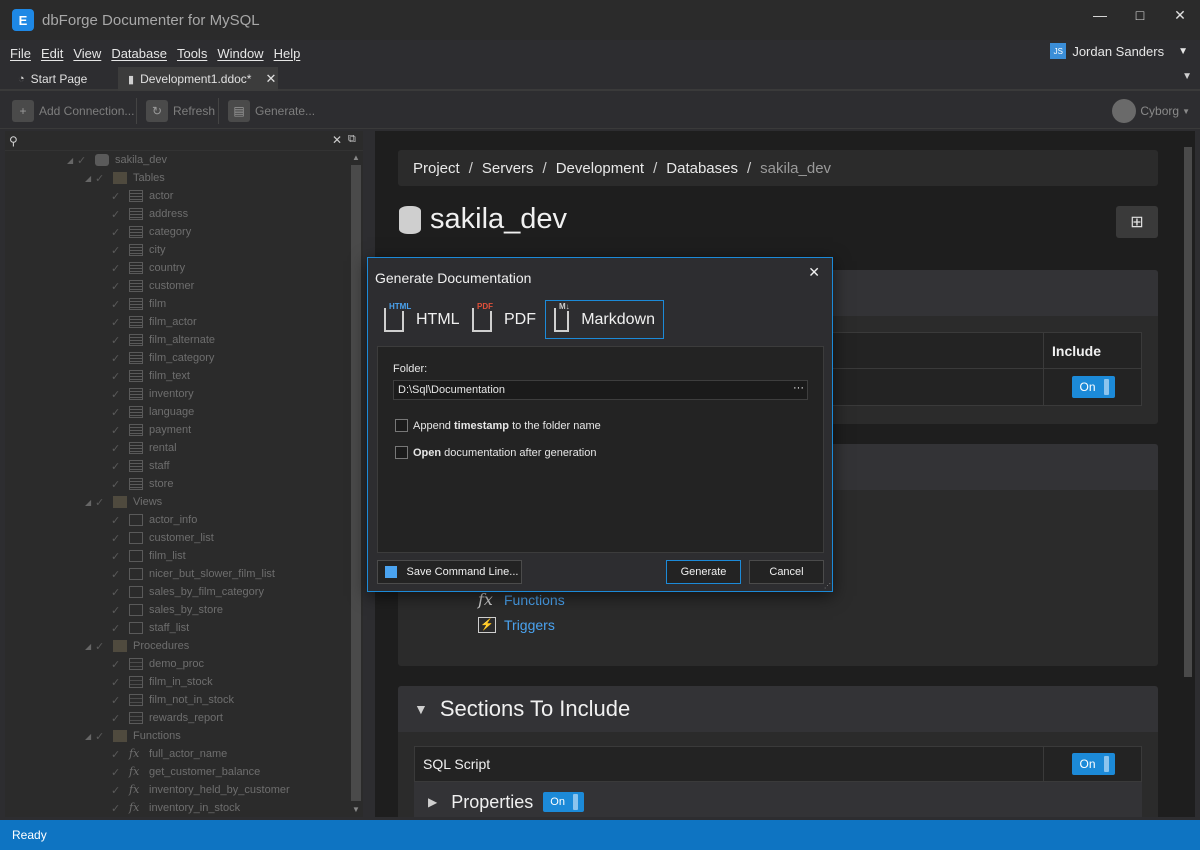  I want to click on dialog-close-icon: ✕, so click(814, 272).